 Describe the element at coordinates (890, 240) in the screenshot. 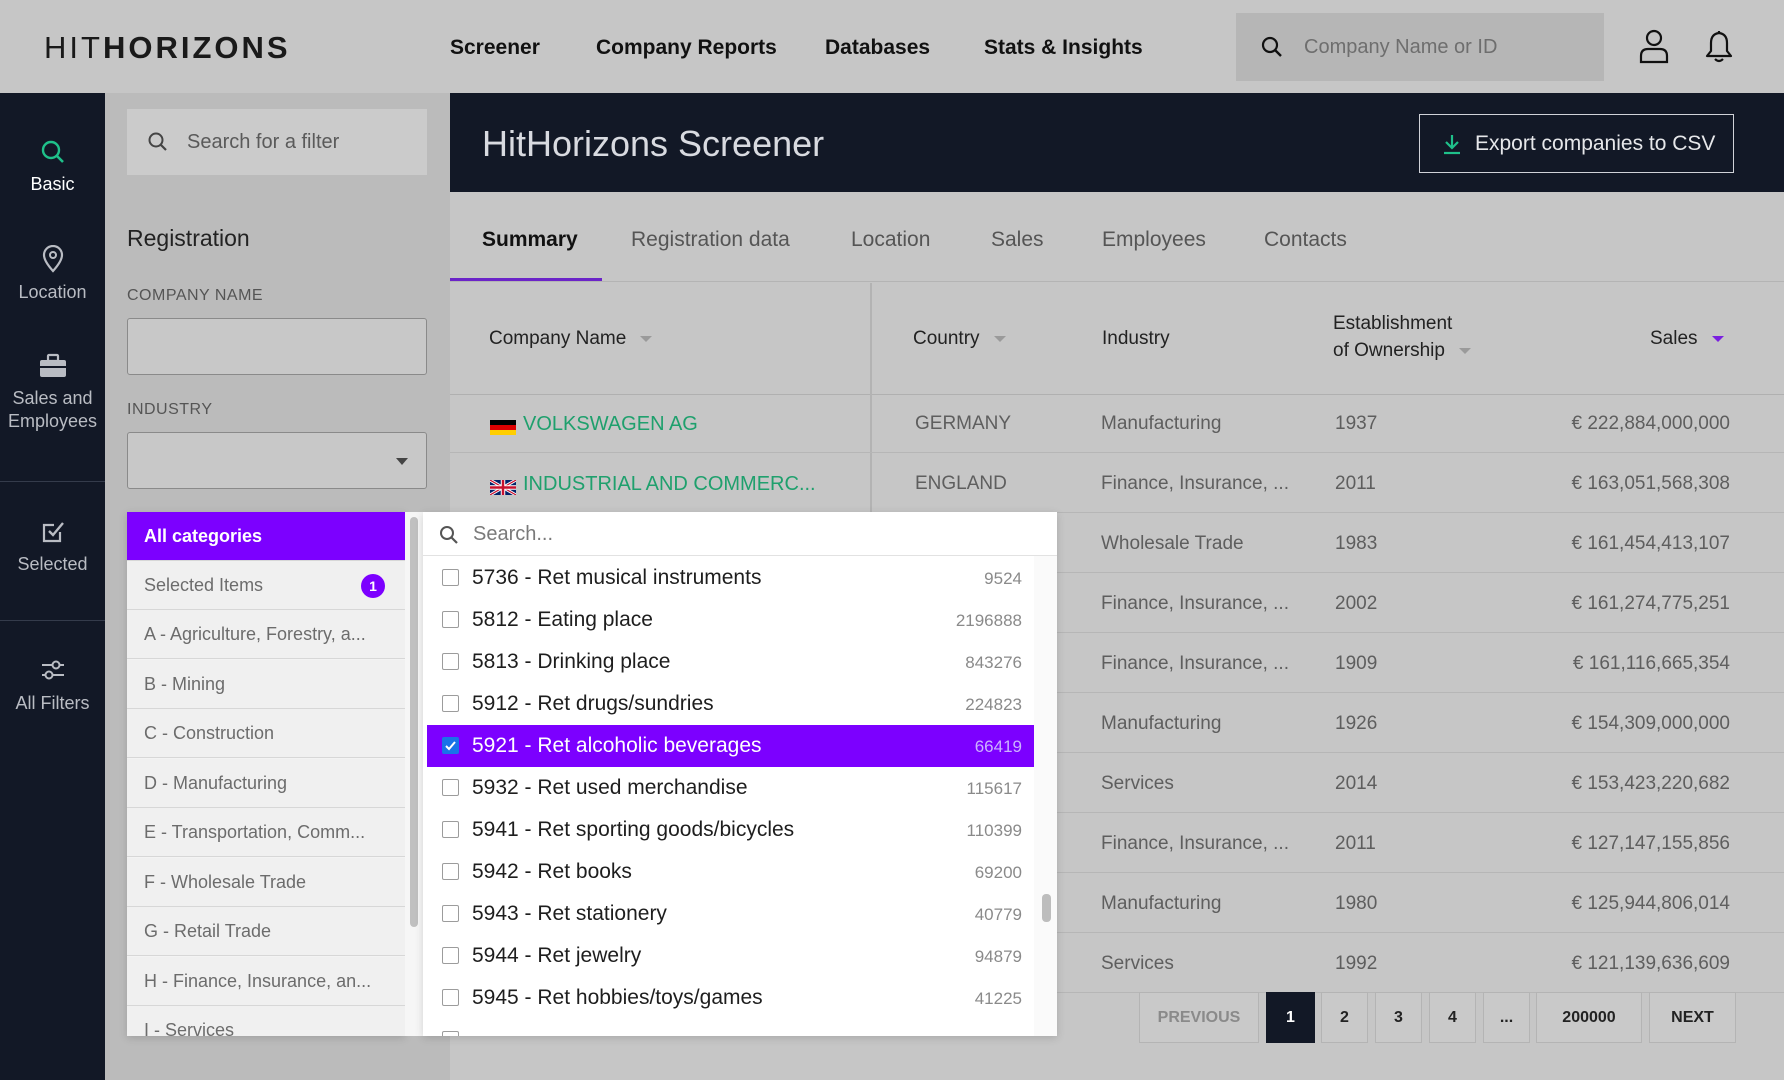

I see `tab-location: Location` at that location.